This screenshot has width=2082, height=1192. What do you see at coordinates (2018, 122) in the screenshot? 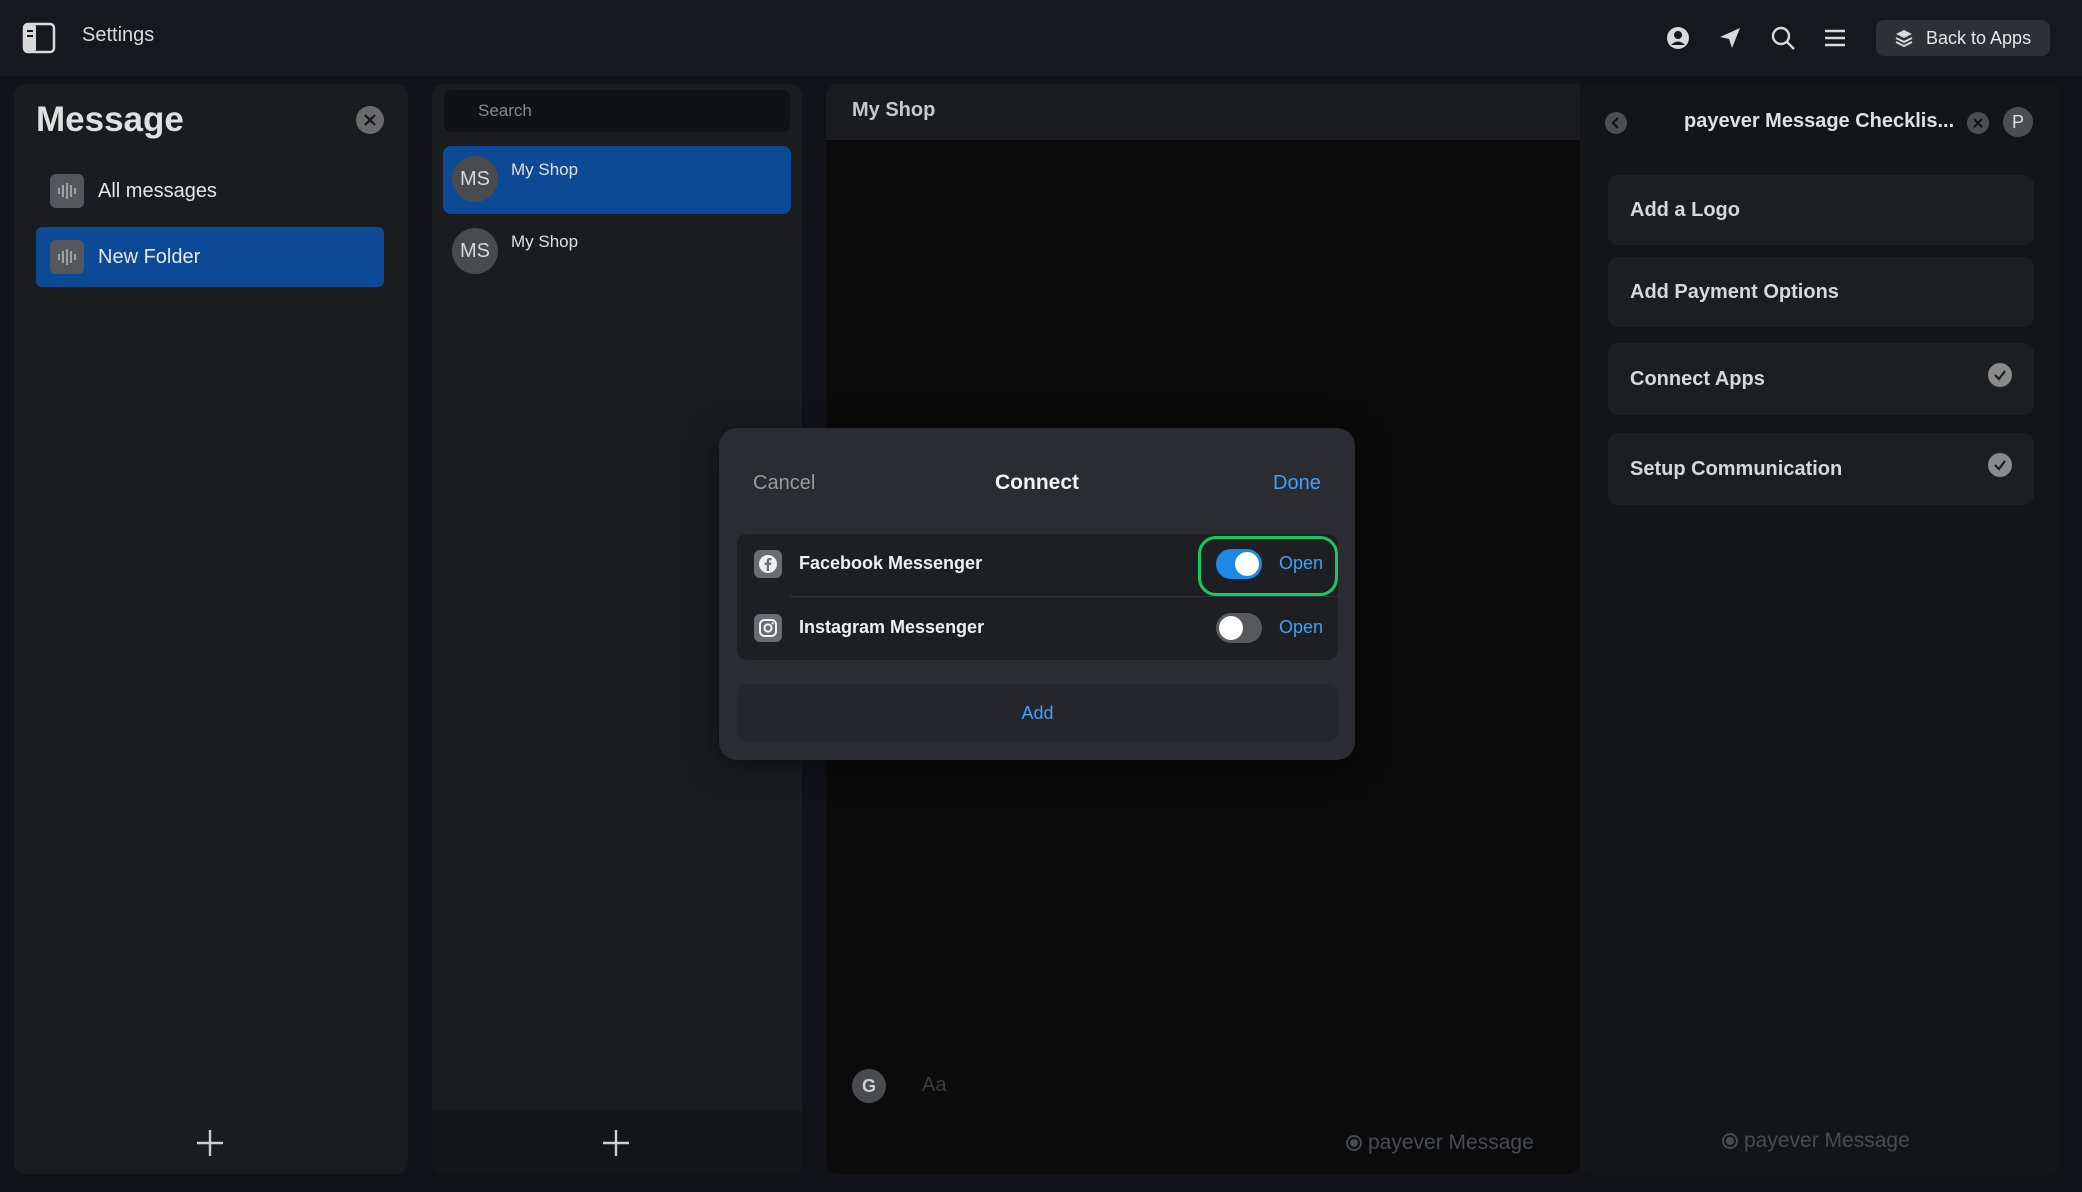
I see `avatar: P` at bounding box center [2018, 122].